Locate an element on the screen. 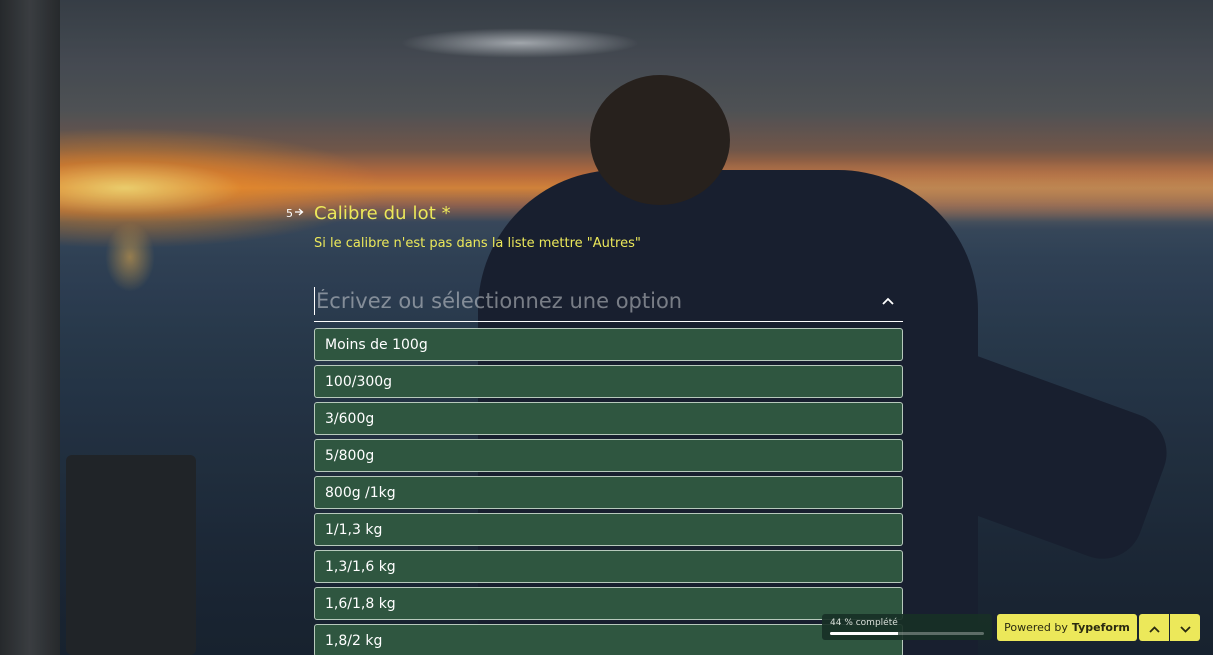  chevron-down-icon is located at coordinates (1185, 627).